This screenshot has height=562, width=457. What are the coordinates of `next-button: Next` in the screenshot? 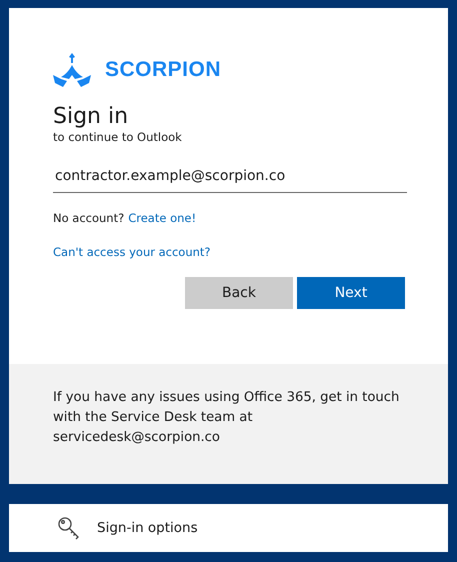 It's located at (351, 293).